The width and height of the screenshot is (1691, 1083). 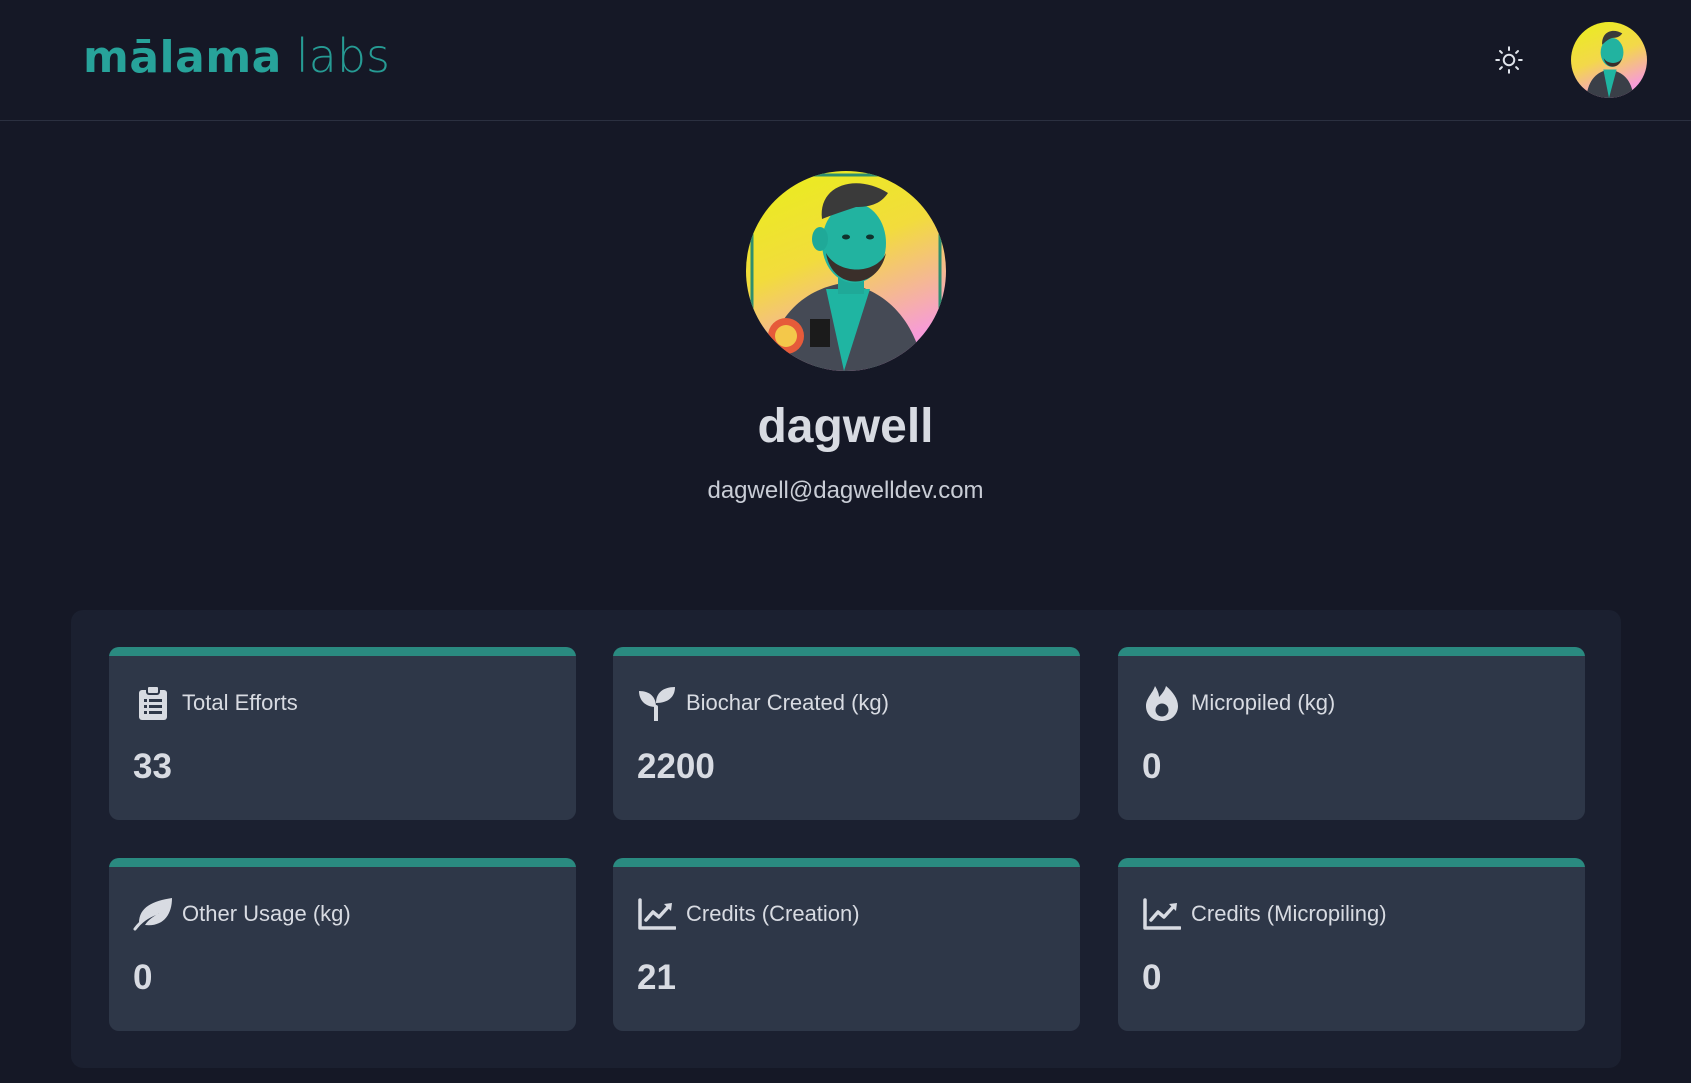 What do you see at coordinates (153, 914) in the screenshot?
I see `leaf-icon` at bounding box center [153, 914].